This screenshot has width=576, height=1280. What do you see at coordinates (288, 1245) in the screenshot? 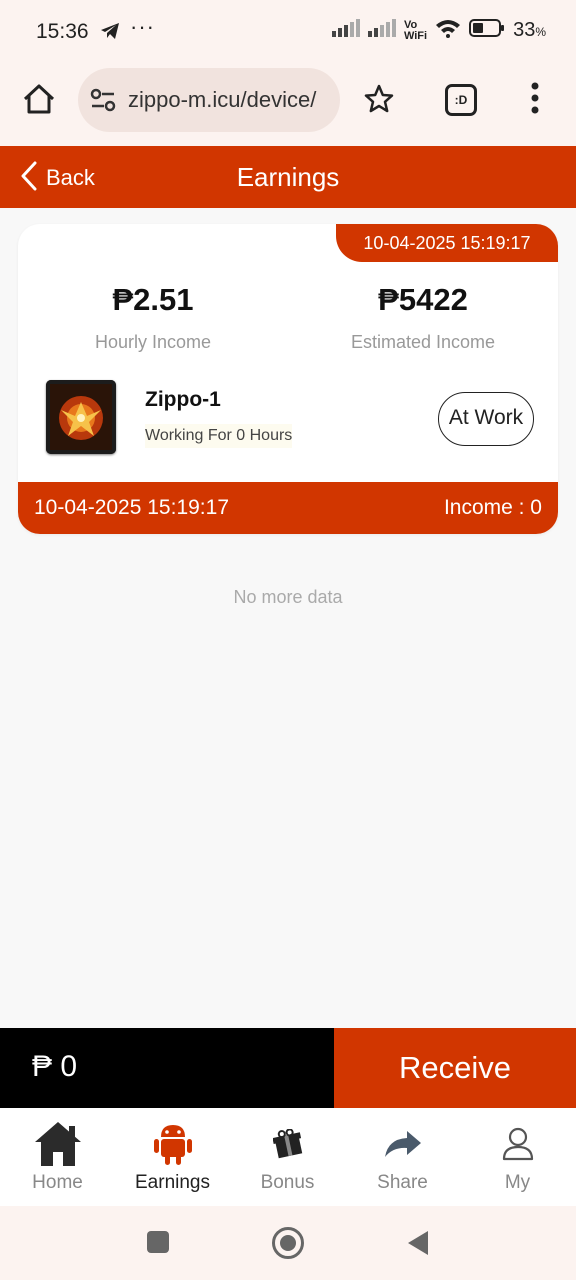
I see `home-button` at bounding box center [288, 1245].